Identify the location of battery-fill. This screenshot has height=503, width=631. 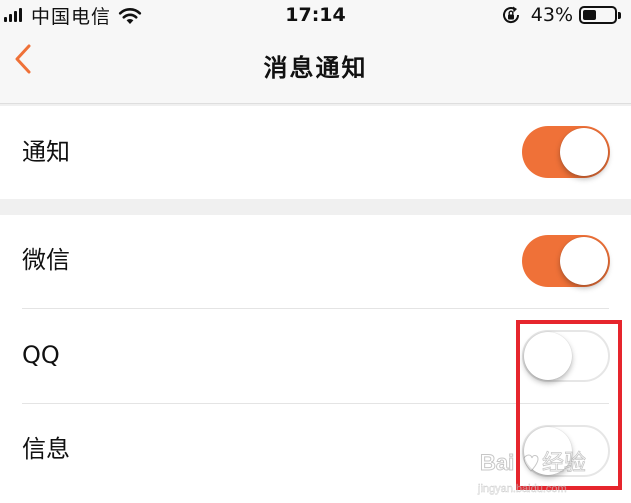
(589, 15).